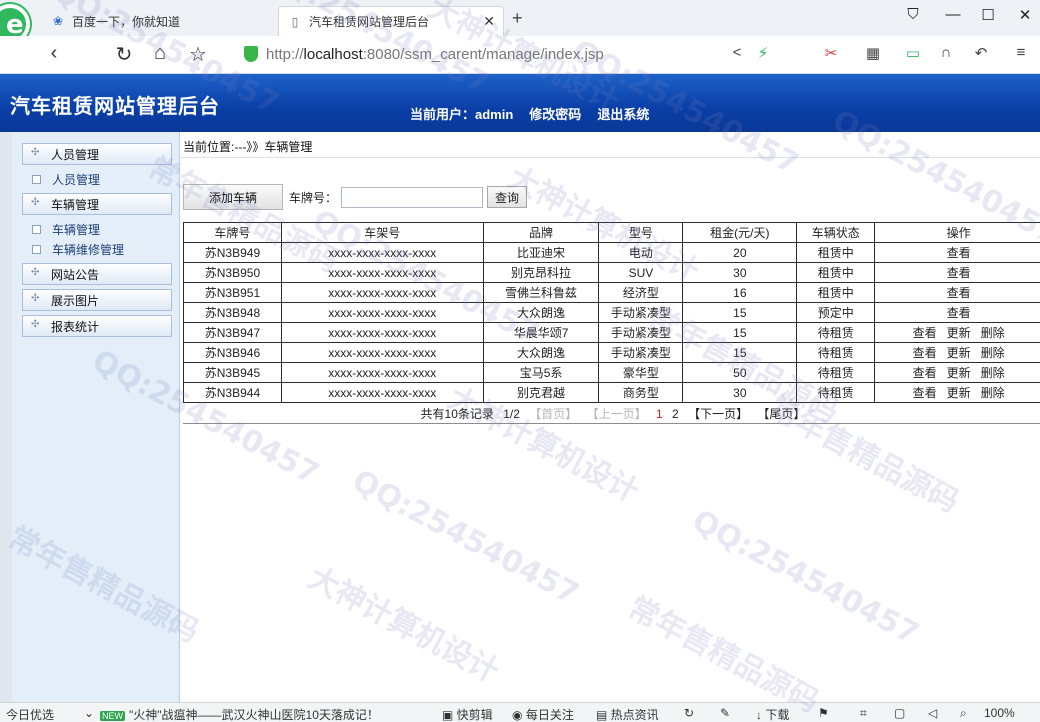 The height and width of the screenshot is (722, 1040). I want to click on share-icon: <, so click(737, 52).